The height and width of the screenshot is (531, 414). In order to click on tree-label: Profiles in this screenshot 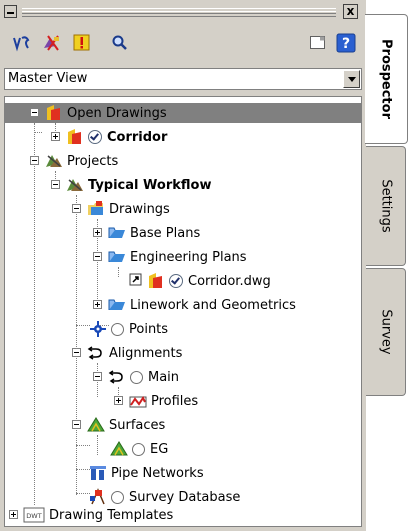, I will do `click(175, 401)`.